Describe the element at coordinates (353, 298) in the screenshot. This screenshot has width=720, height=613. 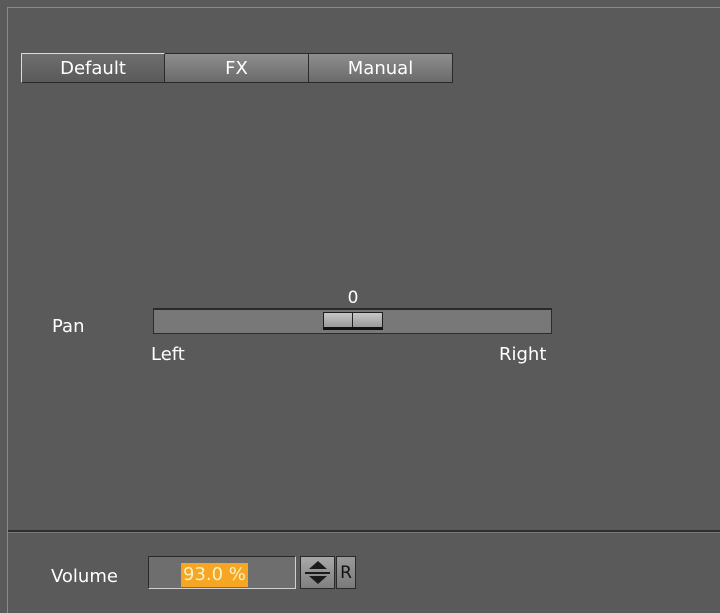
I see `pan-value: 0` at that location.